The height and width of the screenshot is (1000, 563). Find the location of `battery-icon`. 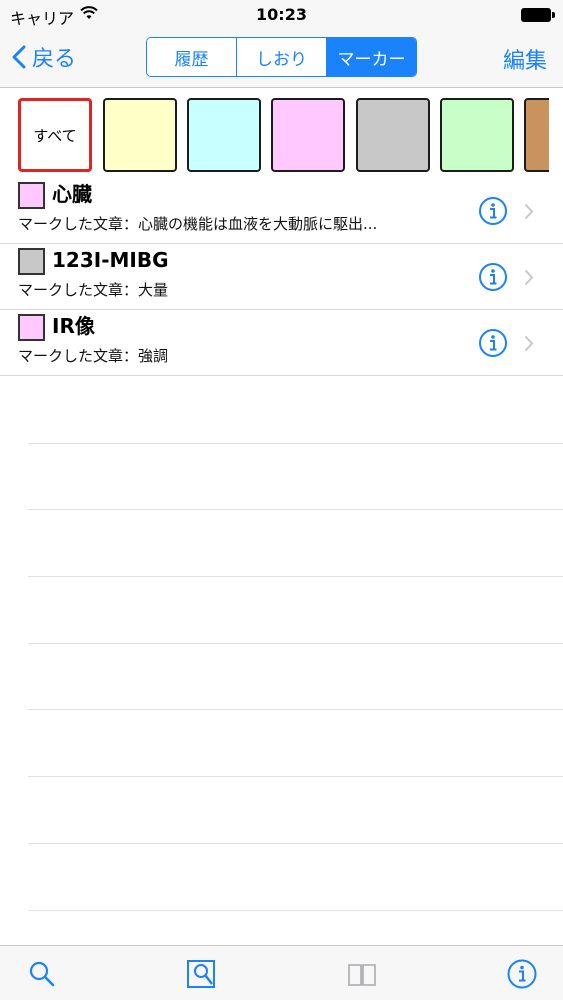

battery-icon is located at coordinates (538, 15).